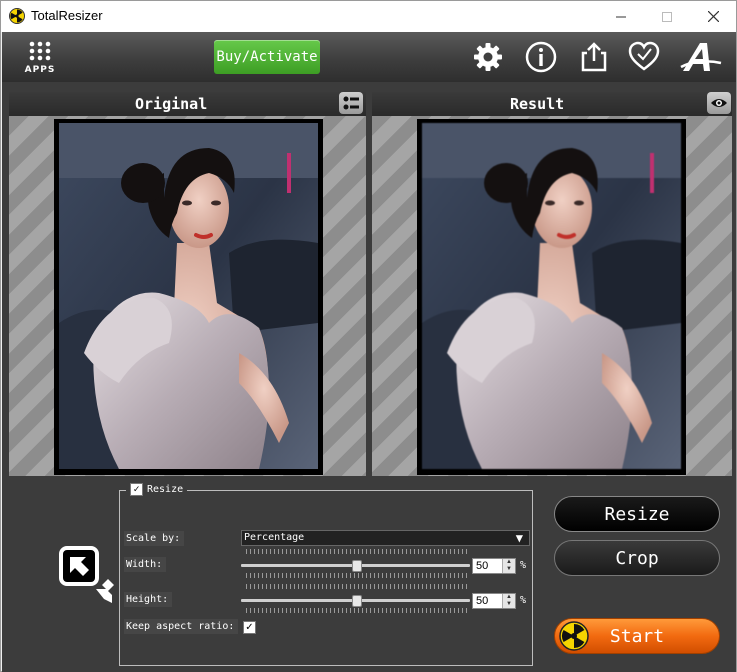 This screenshot has height=672, width=737. Describe the element at coordinates (357, 601) in the screenshot. I see `height-slider-thumb` at that location.